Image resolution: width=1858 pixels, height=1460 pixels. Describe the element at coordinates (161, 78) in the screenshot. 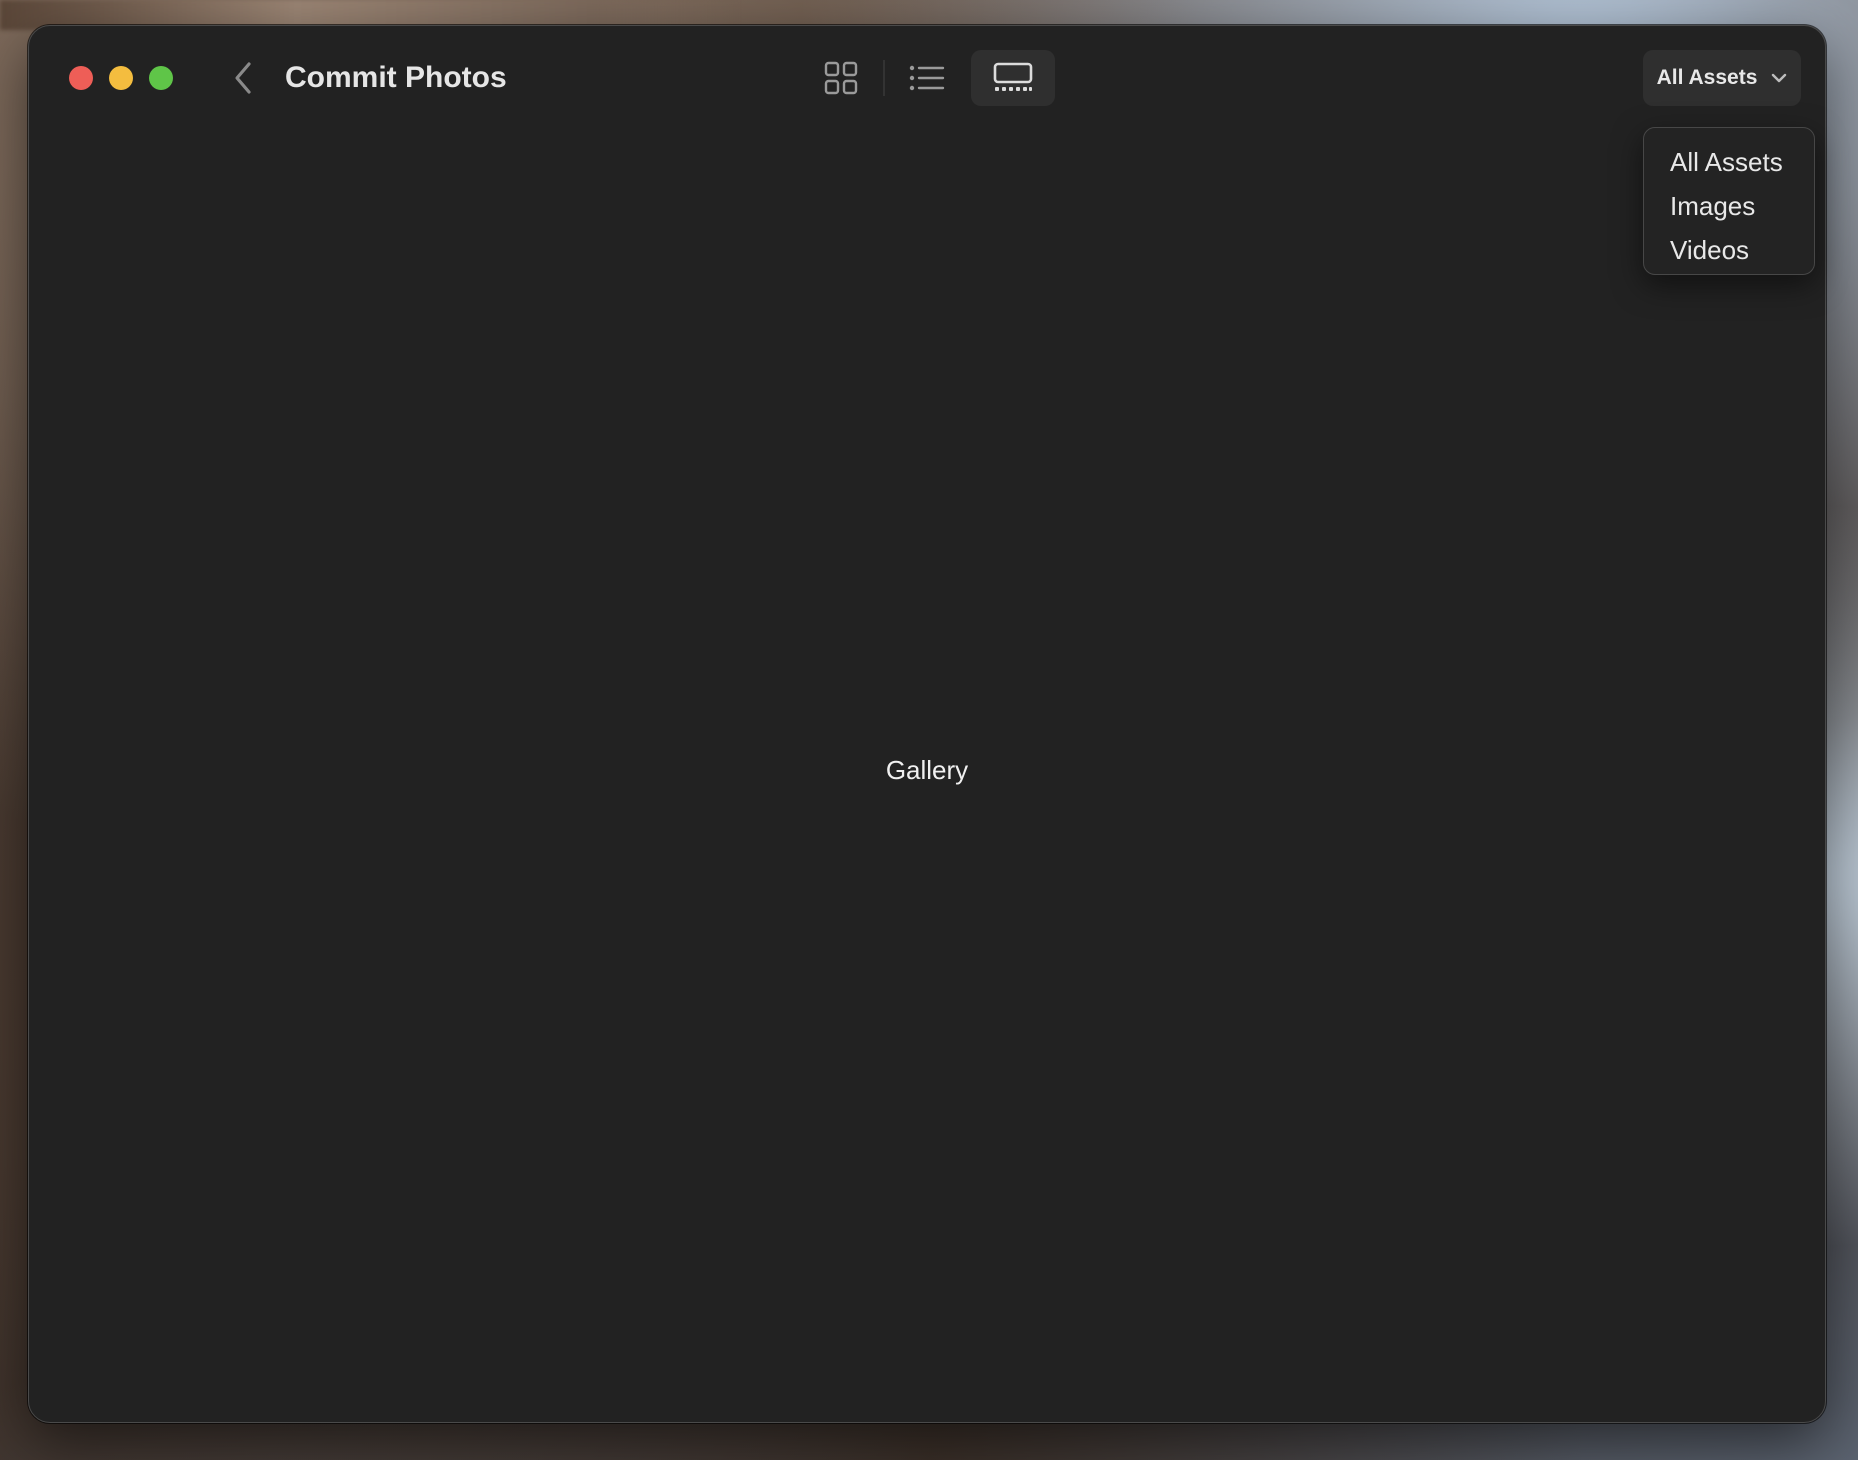

I see `zoom-window-button` at that location.